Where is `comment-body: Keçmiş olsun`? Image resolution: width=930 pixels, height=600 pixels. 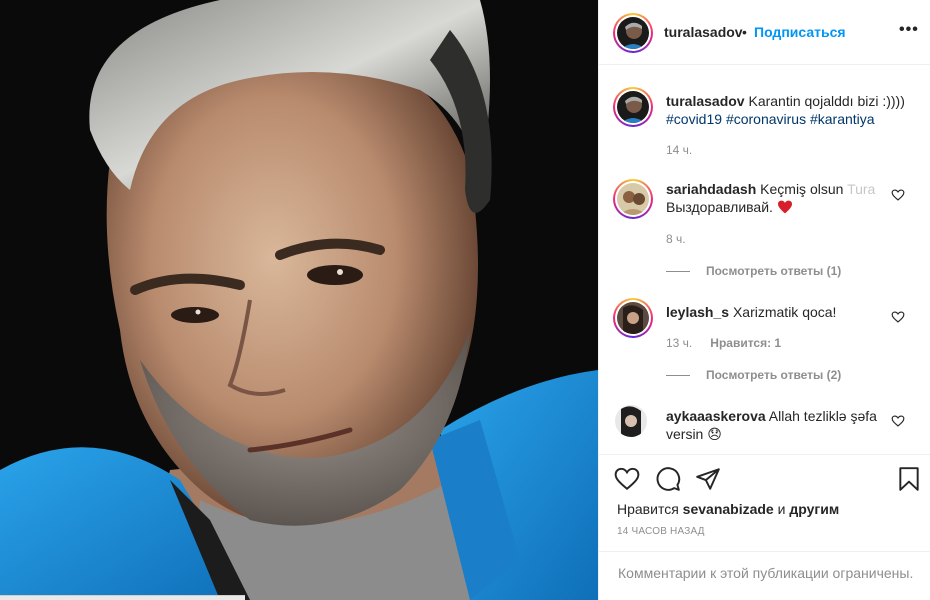
comment-body: Keçmiş olsun is located at coordinates (802, 189).